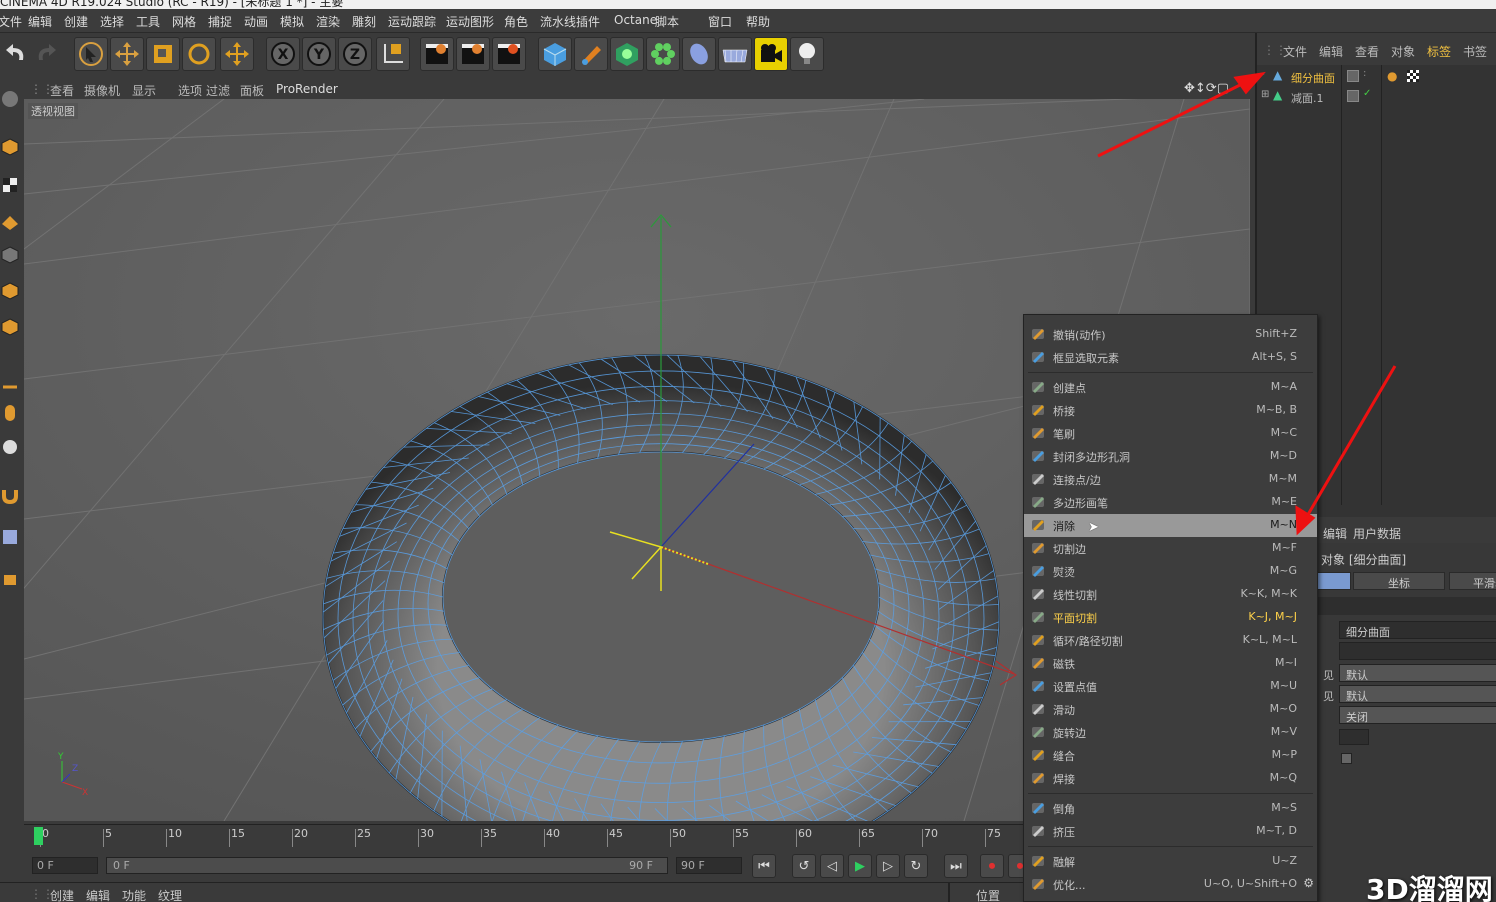  What do you see at coordinates (10, 147) in the screenshot?
I see `object-mode-button` at bounding box center [10, 147].